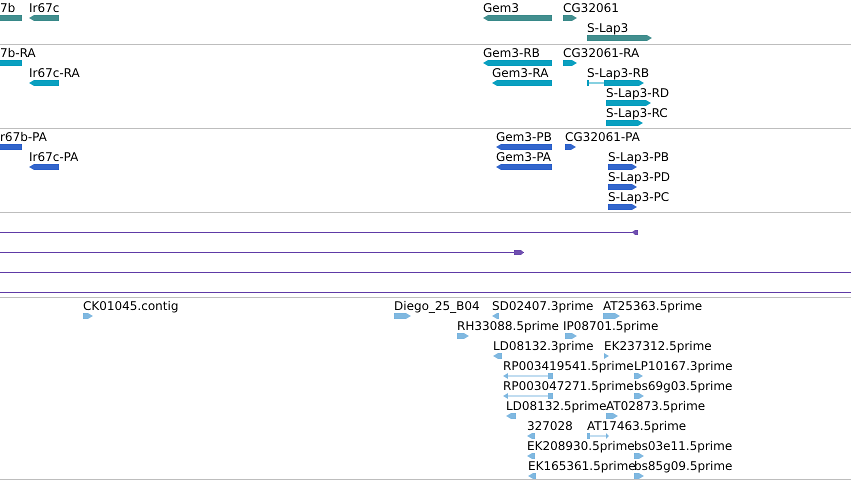  I want to click on feature-label: S-Lap3-PB, so click(639, 157).